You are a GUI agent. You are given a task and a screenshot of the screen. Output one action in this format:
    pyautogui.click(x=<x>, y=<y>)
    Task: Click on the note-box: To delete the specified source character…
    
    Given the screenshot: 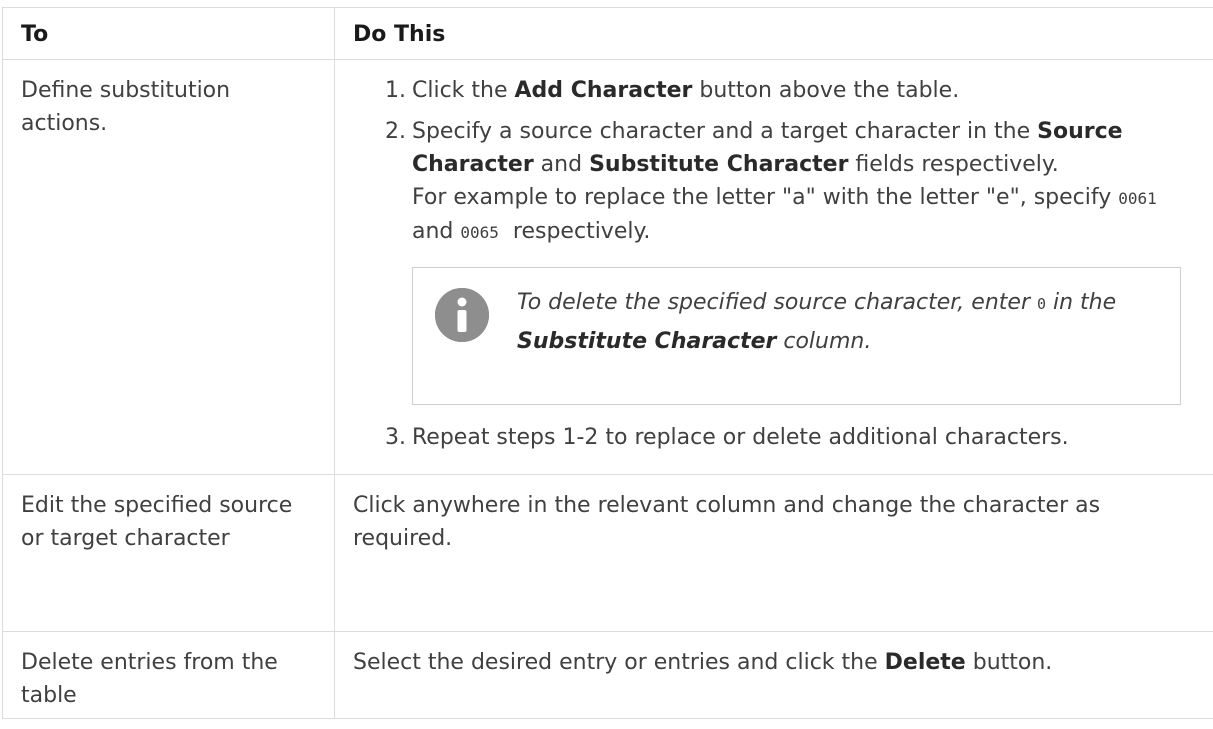 What is the action you would take?
    pyautogui.click(x=796, y=336)
    